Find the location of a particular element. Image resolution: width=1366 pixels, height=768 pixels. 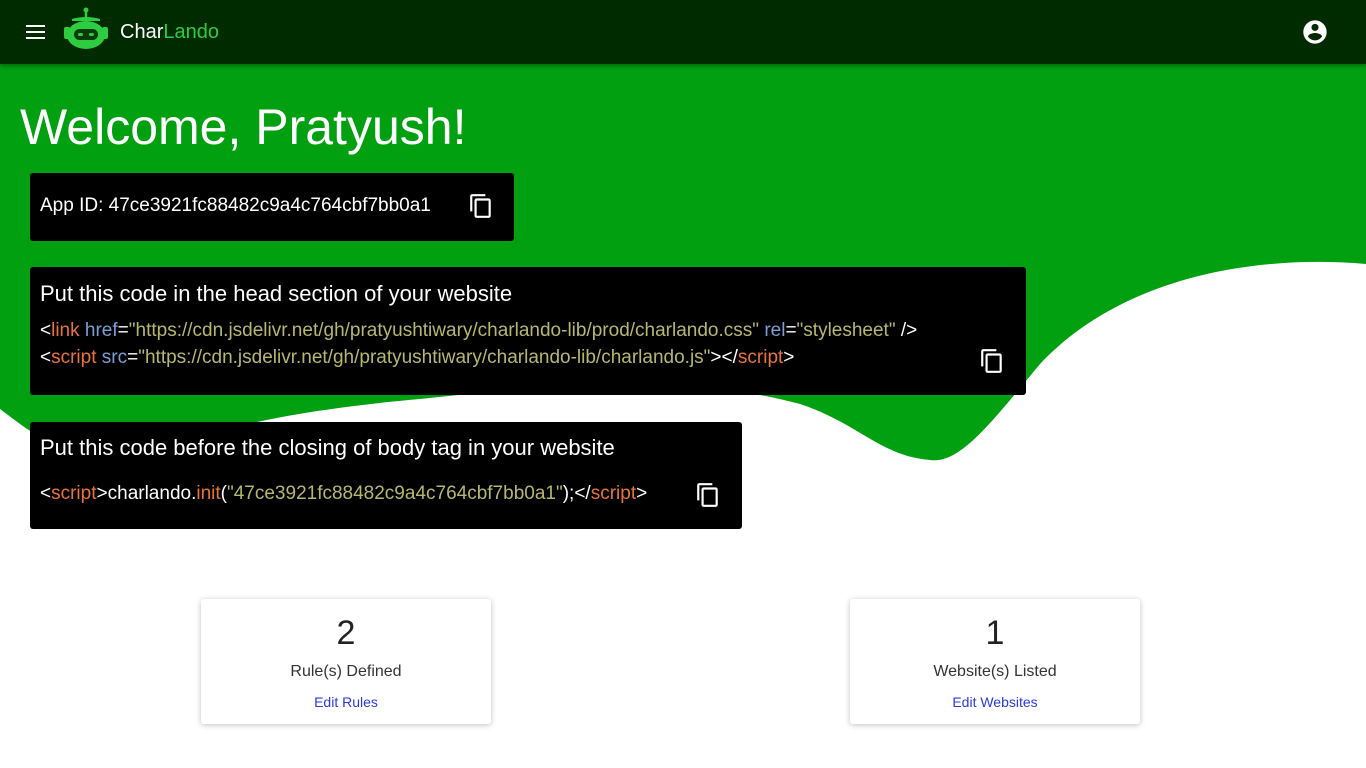

hamburger-menu-icon is located at coordinates (36, 32).